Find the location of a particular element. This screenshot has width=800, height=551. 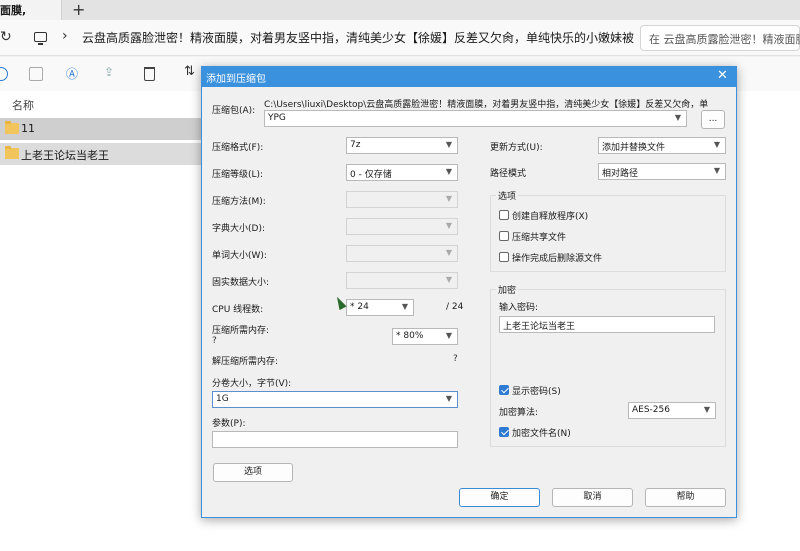

archive-label: 压缩包(A): is located at coordinates (234, 111).